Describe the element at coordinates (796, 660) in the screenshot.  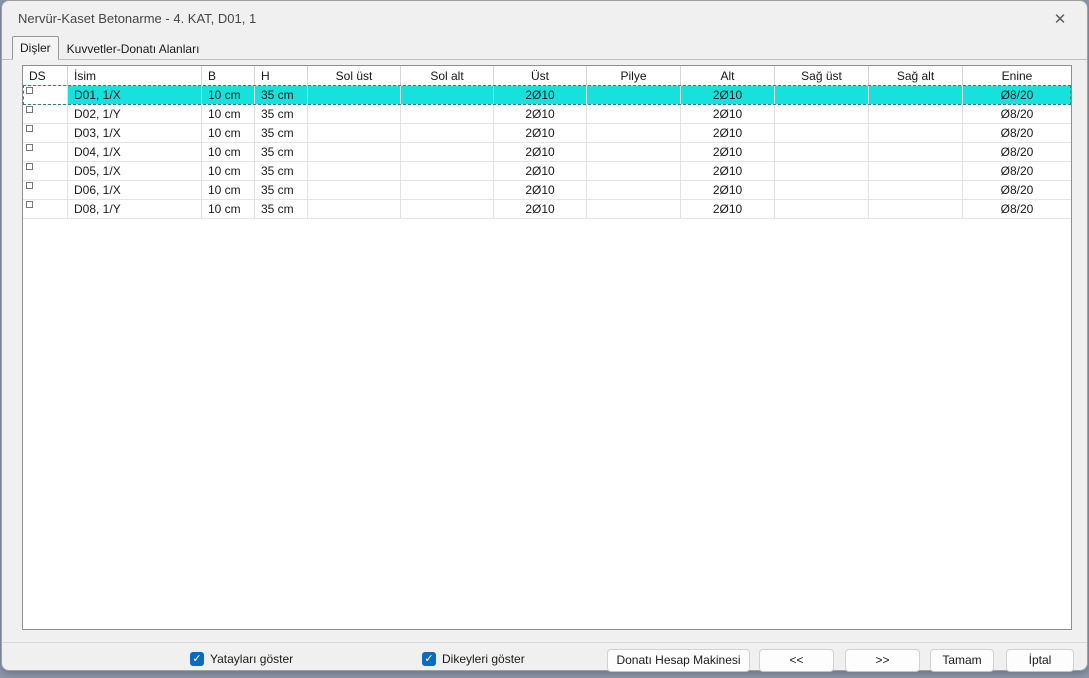
I see `previous-button: <<` at that location.